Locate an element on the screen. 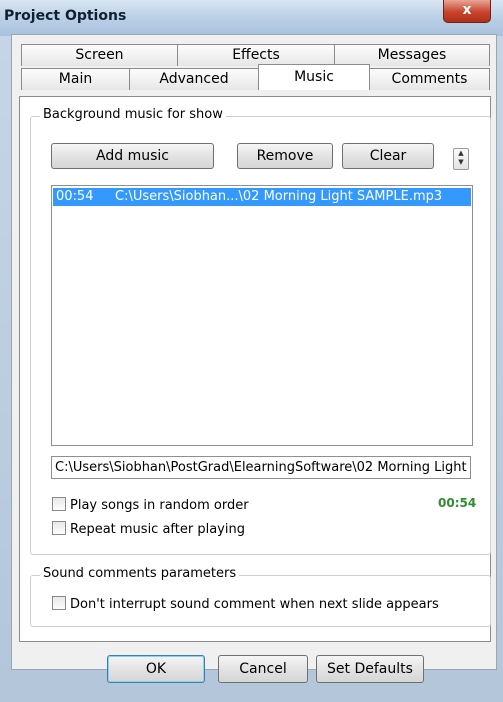  window-title: Project Options is located at coordinates (65, 16).